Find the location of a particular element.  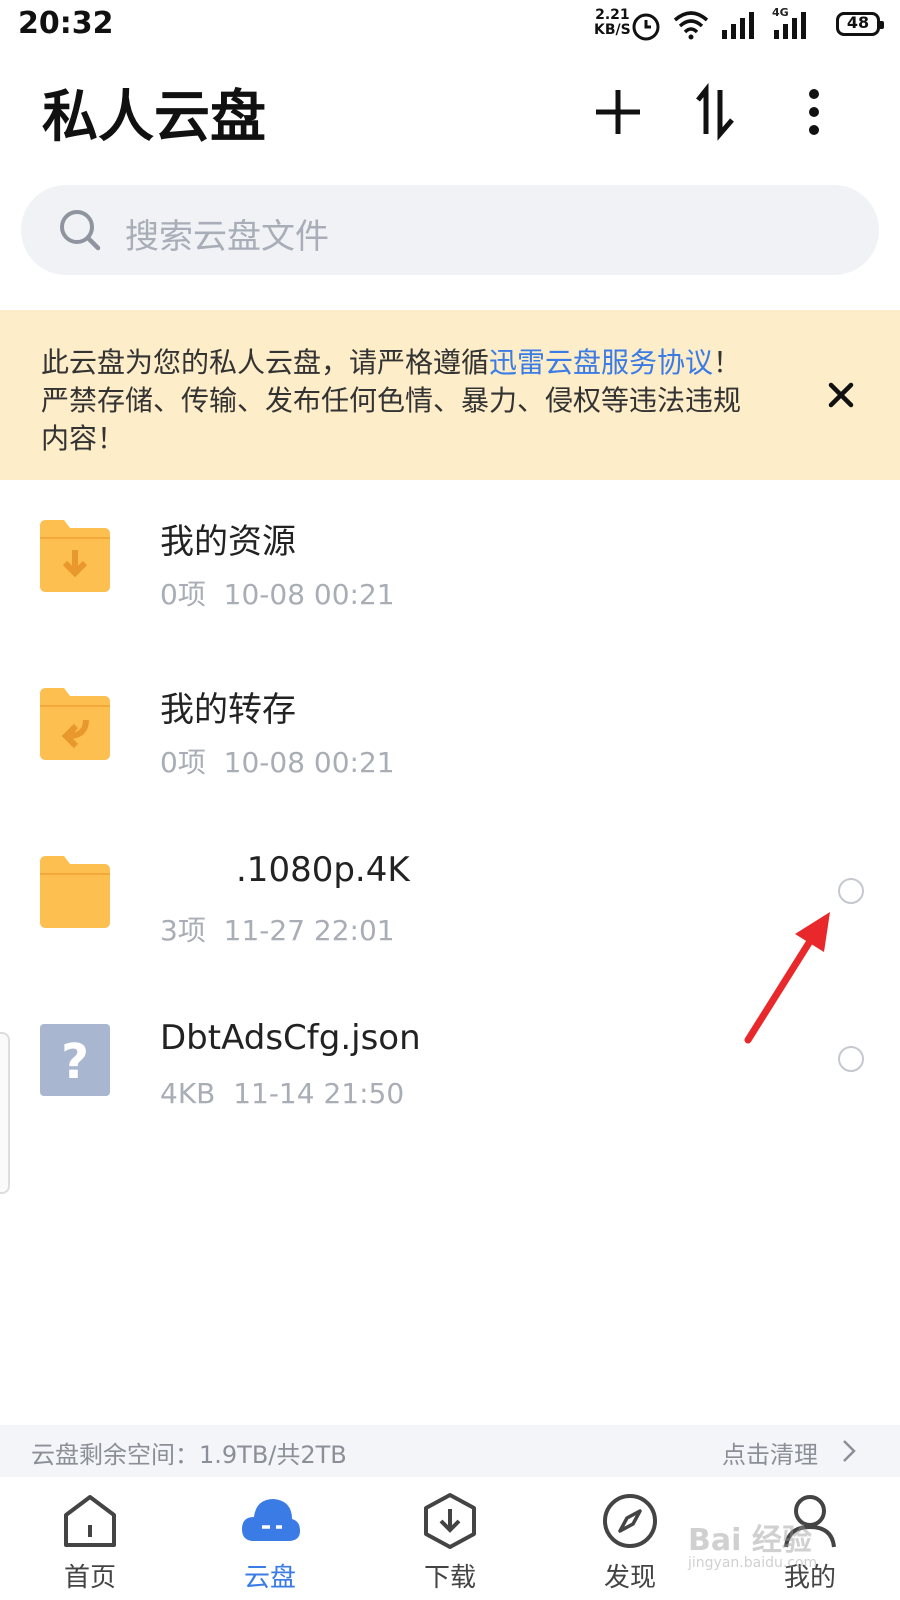

file-name: 我的资源 is located at coordinates (228, 542).